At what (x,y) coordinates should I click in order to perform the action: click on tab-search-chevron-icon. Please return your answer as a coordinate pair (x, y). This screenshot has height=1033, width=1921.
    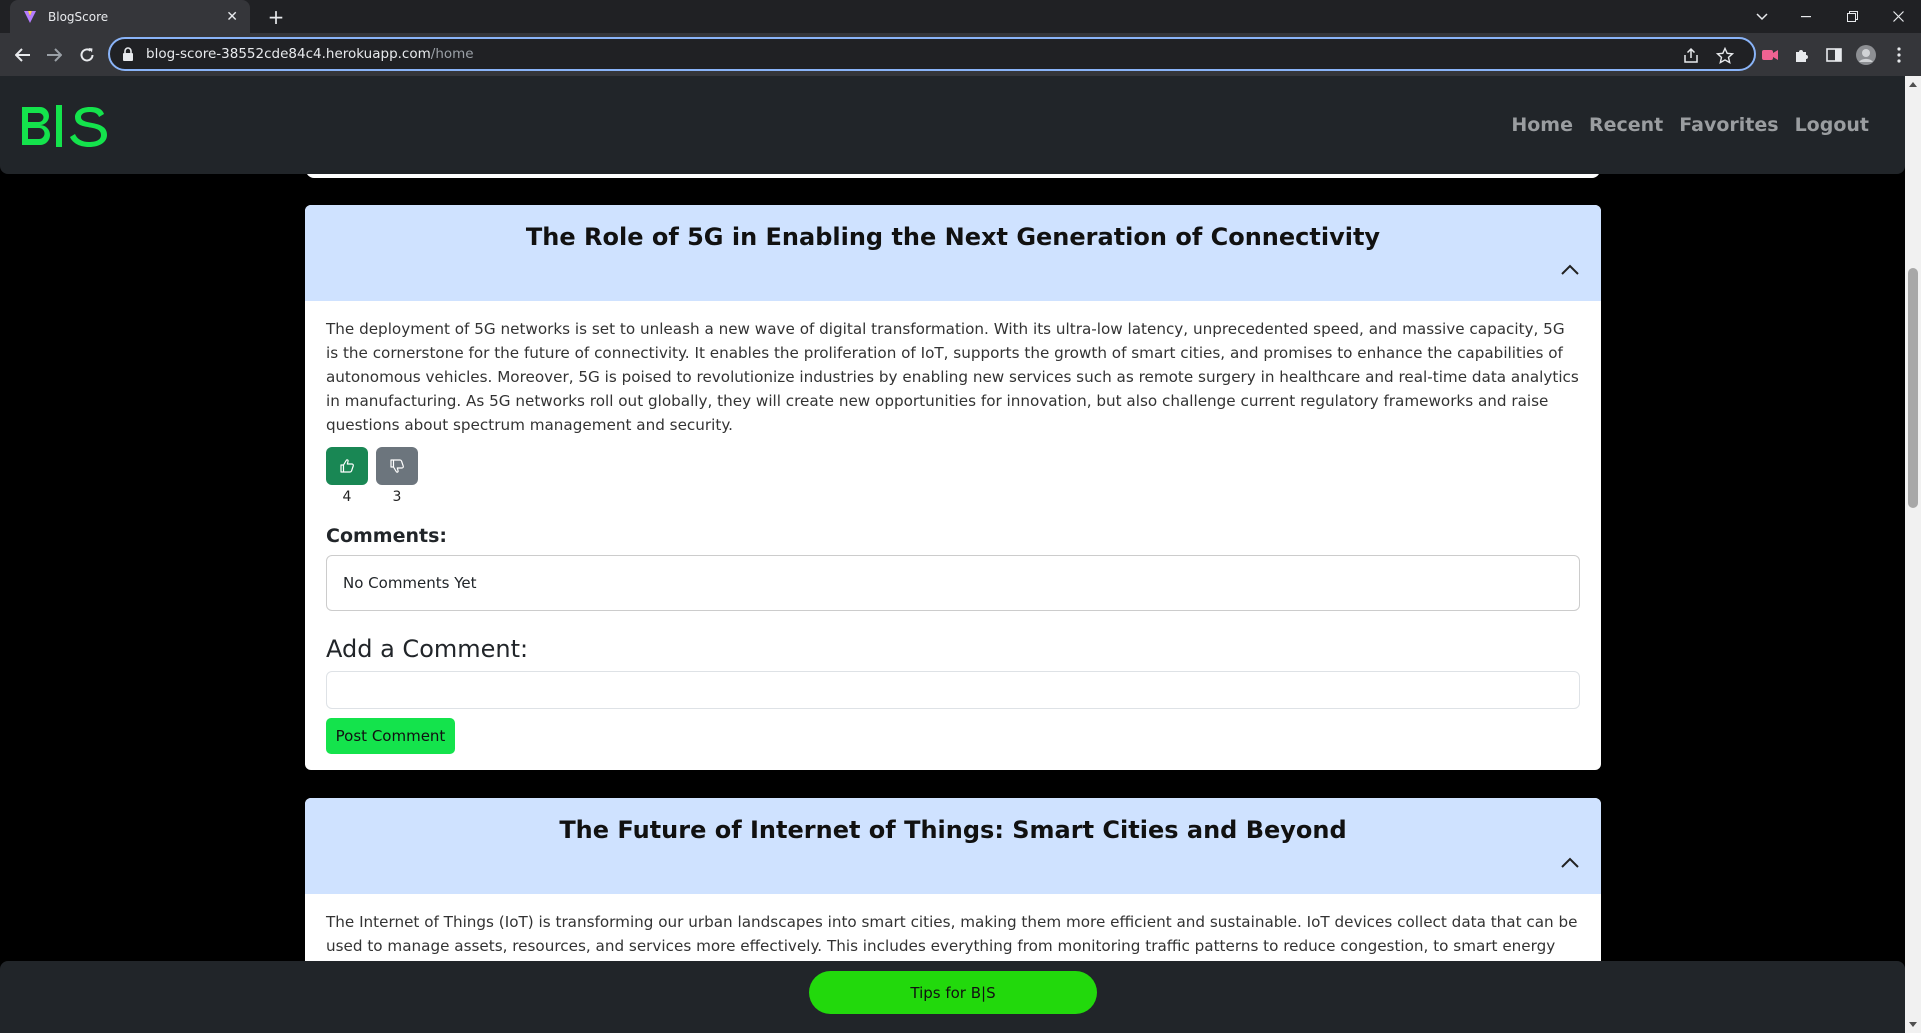
    Looking at the image, I should click on (1762, 16).